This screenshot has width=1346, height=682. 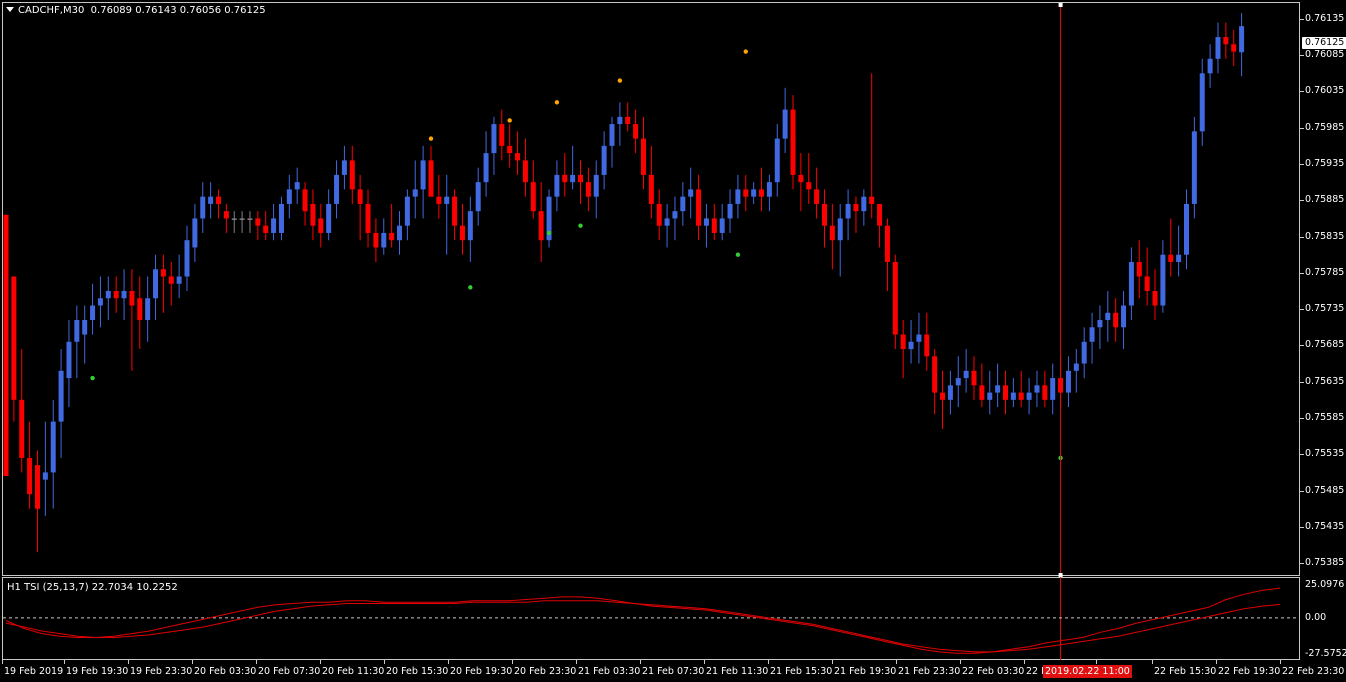 I want to click on dropdown-triangle-icon, so click(x=10, y=9).